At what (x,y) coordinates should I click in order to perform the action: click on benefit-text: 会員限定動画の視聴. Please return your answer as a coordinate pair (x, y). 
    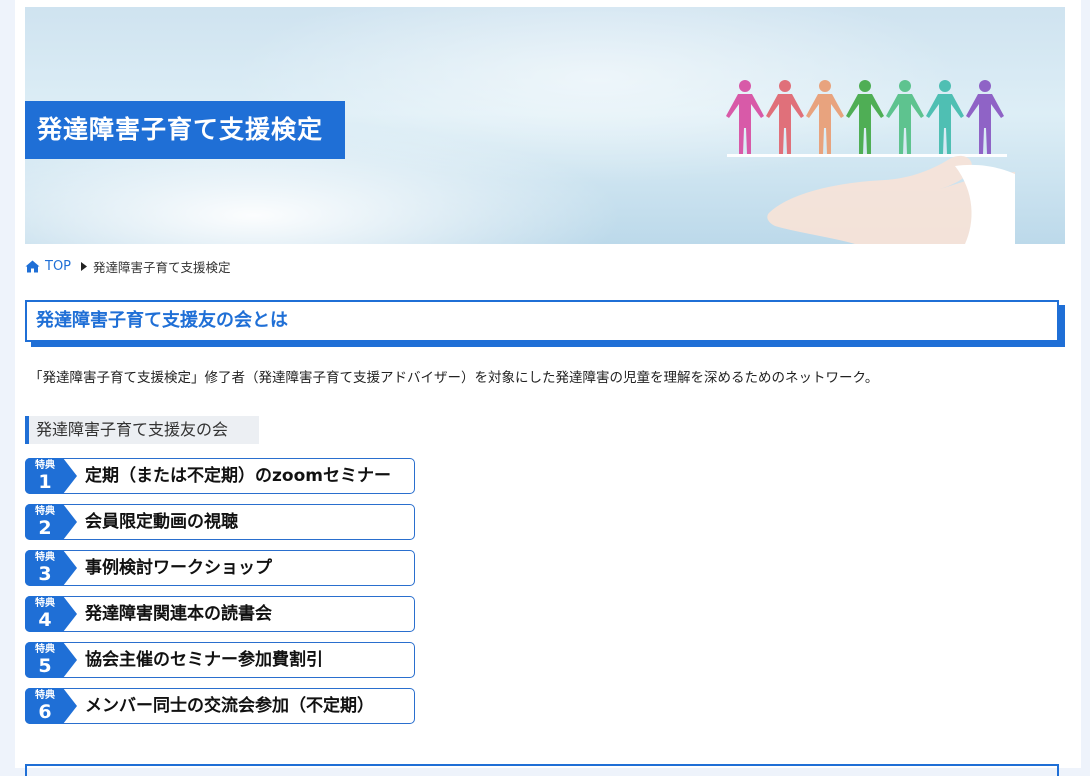
    Looking at the image, I should click on (161, 522).